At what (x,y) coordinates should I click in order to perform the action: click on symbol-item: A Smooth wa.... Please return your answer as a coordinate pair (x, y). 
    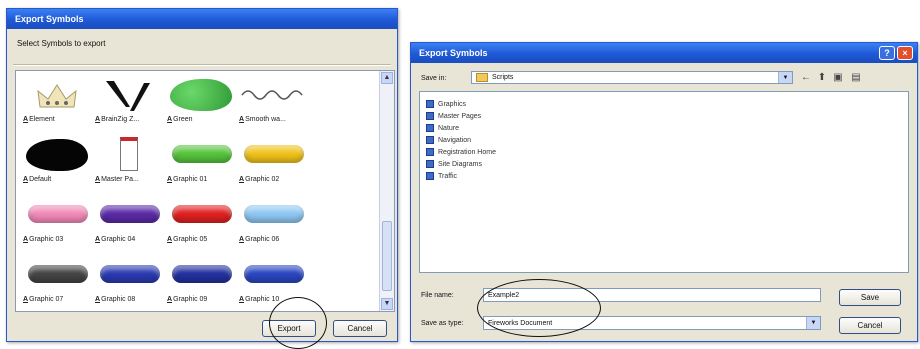
    Looking at the image, I should click on (273, 103).